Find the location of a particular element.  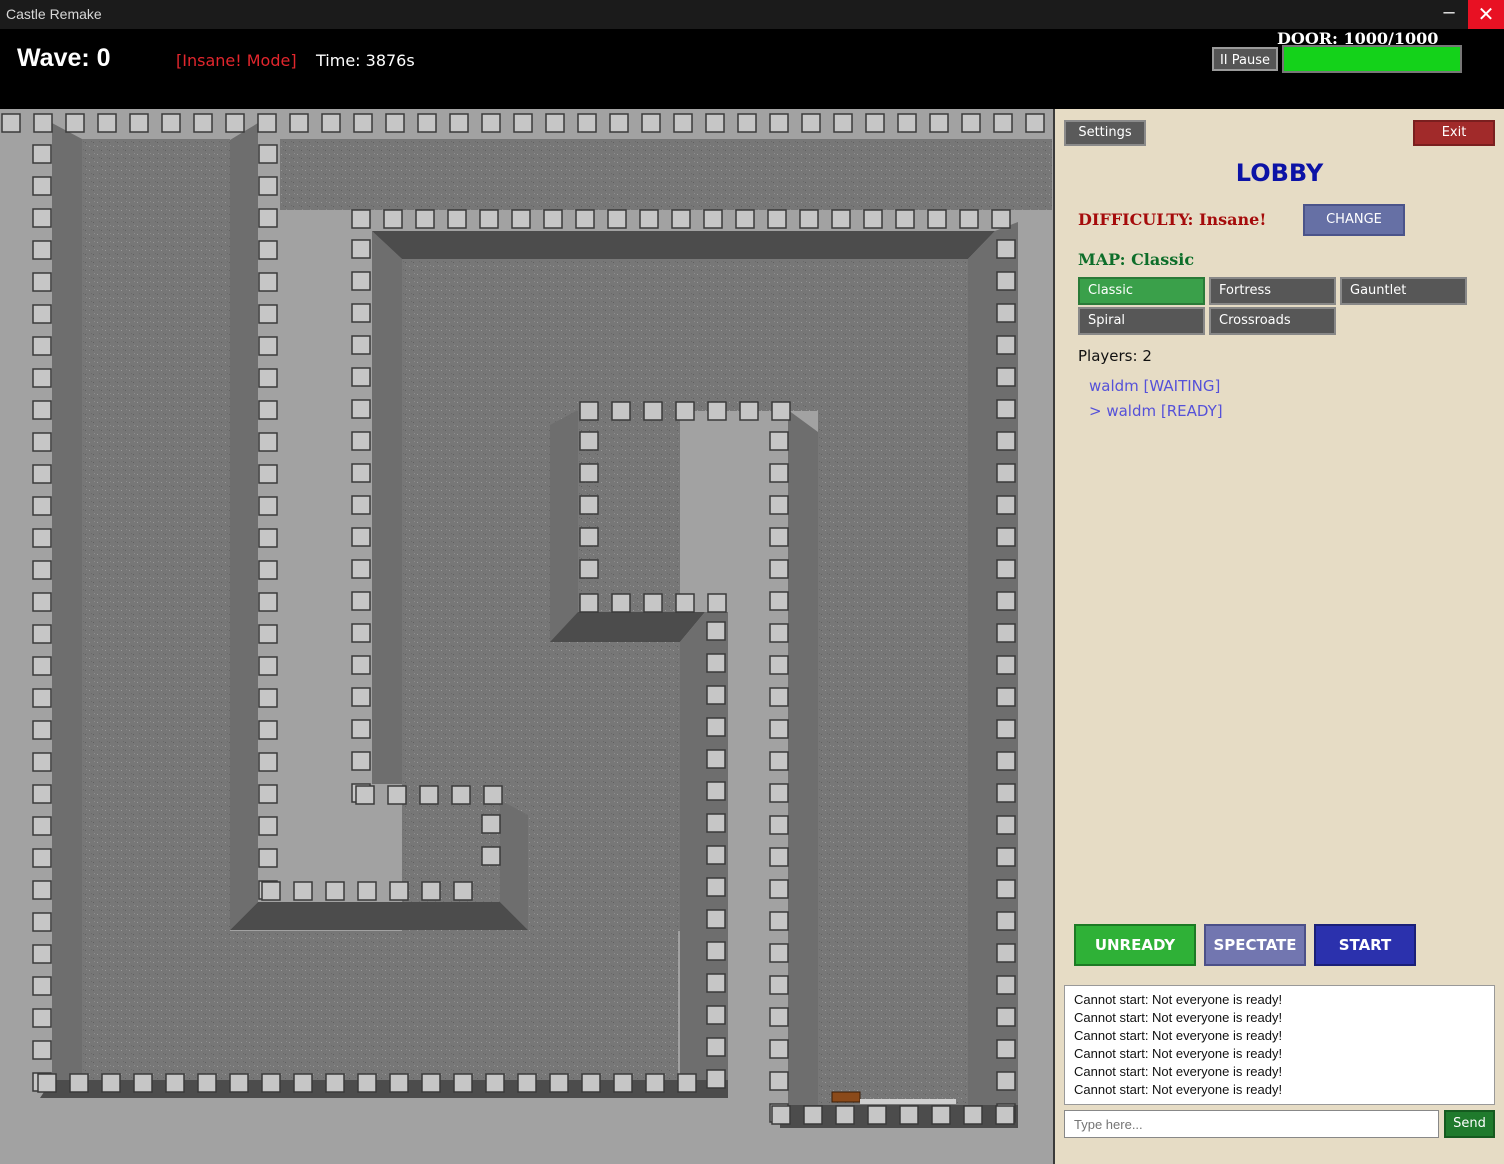

time-counter: Time: 3876s is located at coordinates (365, 60).